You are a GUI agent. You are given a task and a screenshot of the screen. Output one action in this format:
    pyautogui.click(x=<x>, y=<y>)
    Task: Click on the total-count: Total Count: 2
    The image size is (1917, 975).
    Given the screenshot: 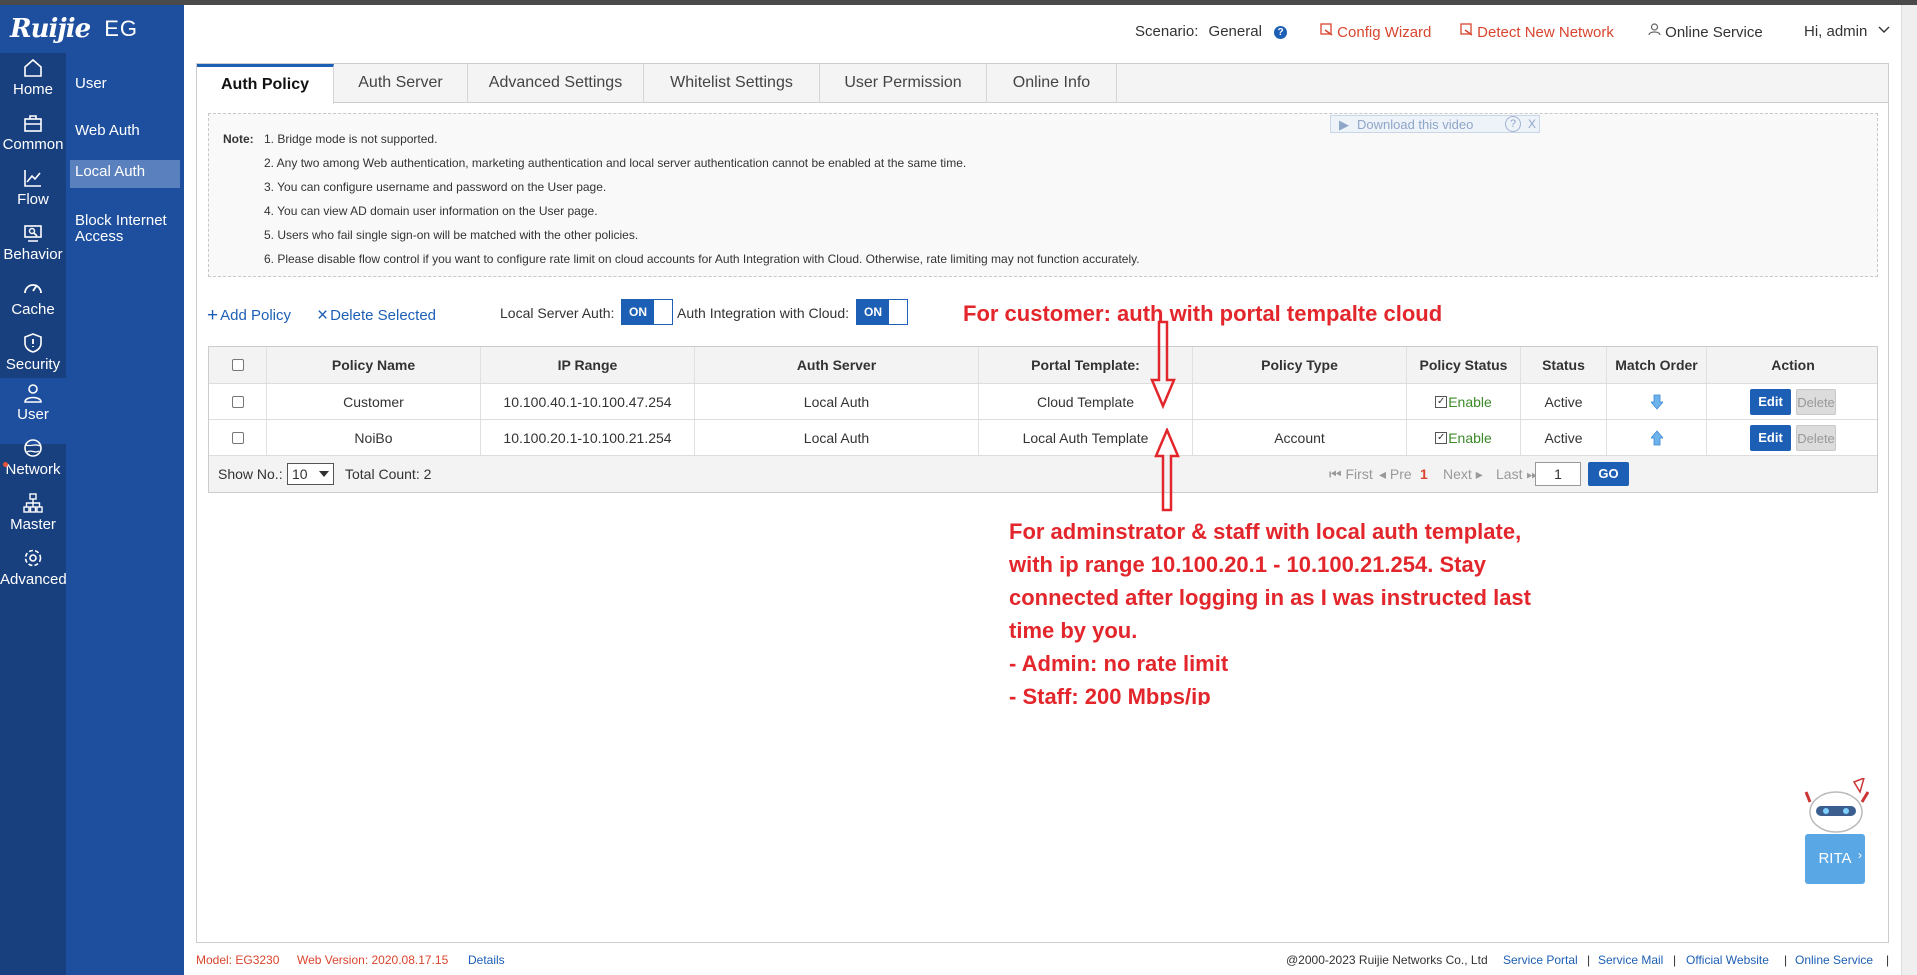 What is the action you would take?
    pyautogui.click(x=388, y=474)
    